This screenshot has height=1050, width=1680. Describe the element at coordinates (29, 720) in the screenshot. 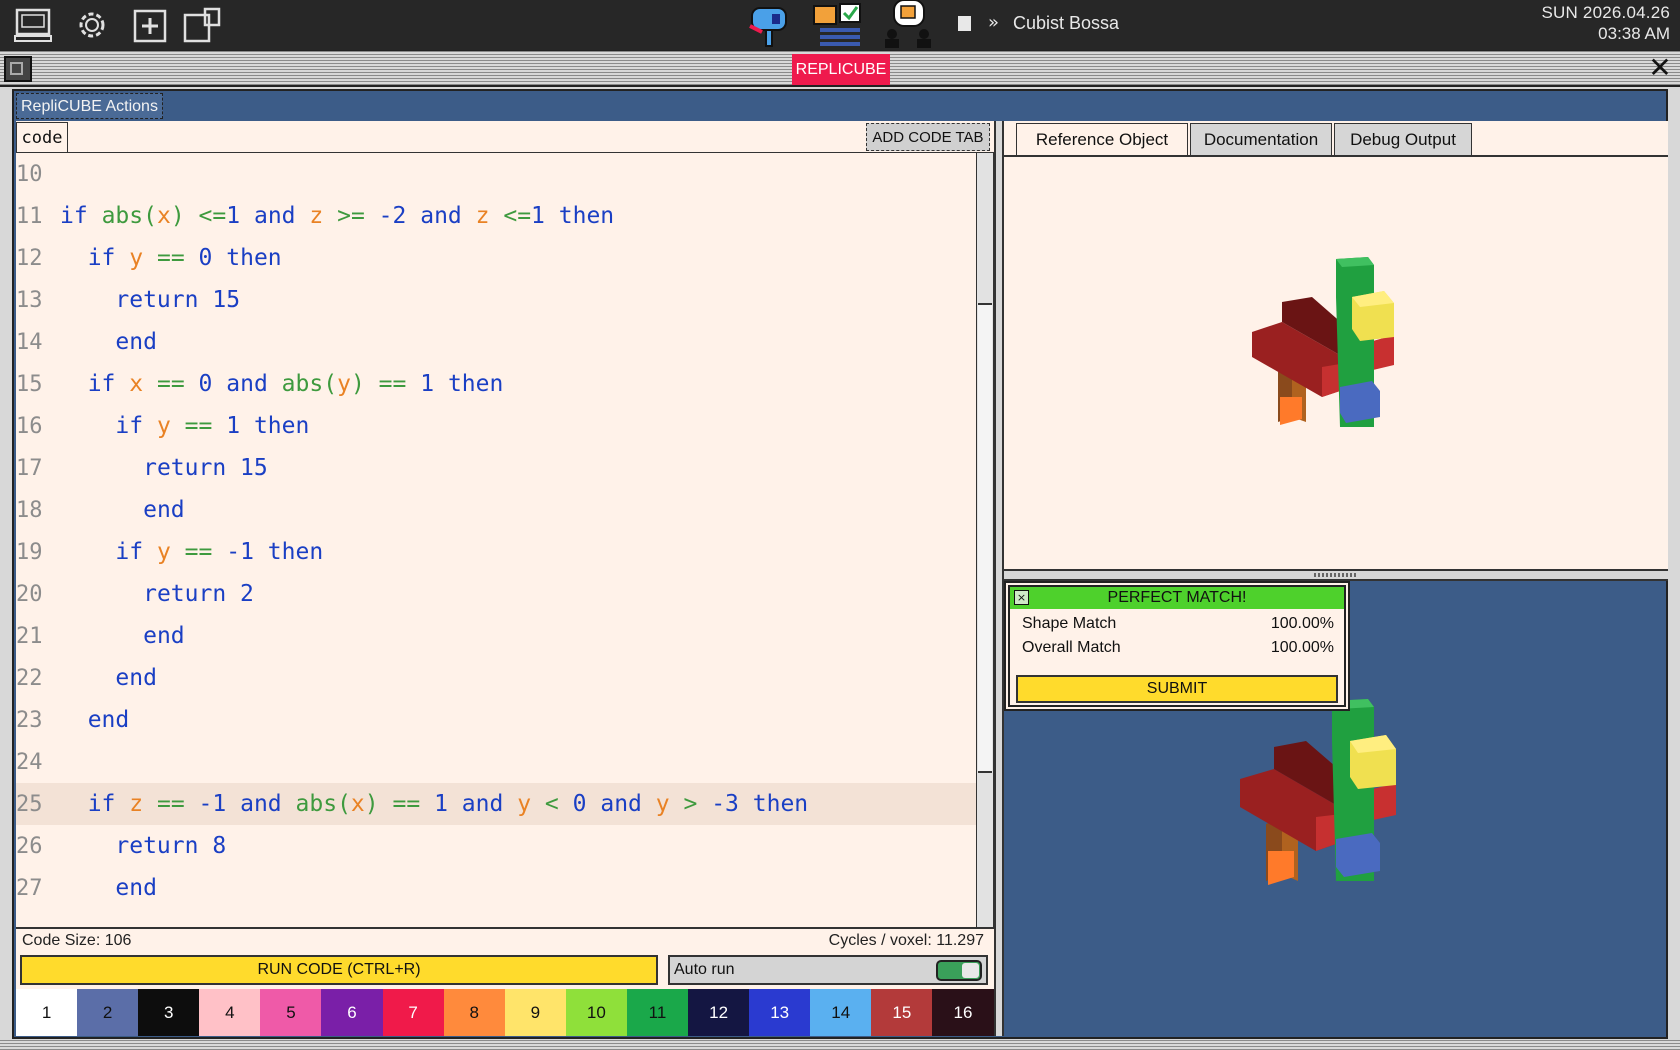

I see `line-number: 23` at that location.